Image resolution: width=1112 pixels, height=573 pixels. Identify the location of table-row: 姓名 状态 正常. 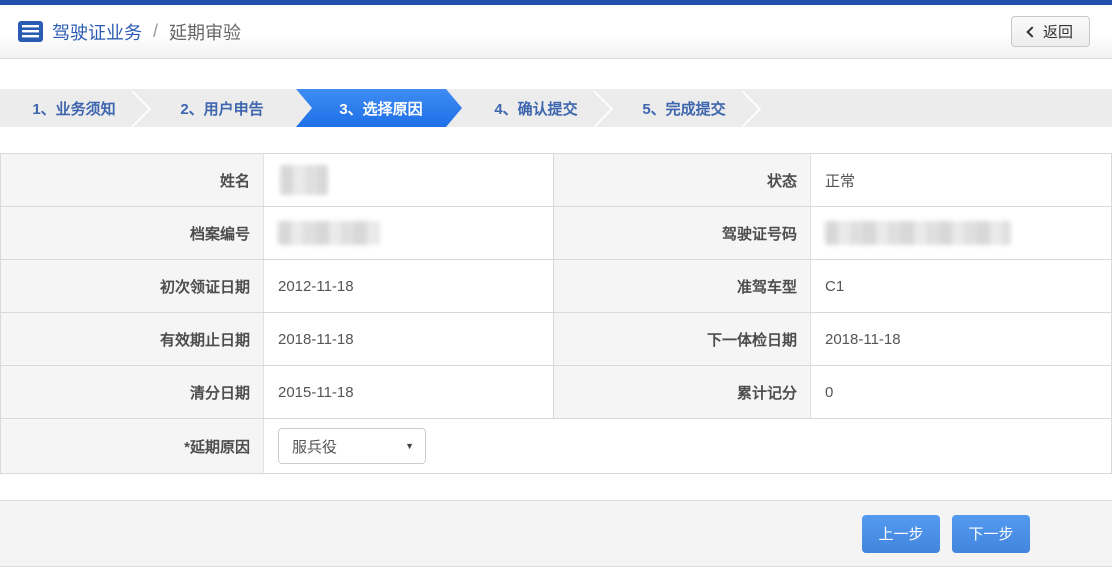
(556, 180).